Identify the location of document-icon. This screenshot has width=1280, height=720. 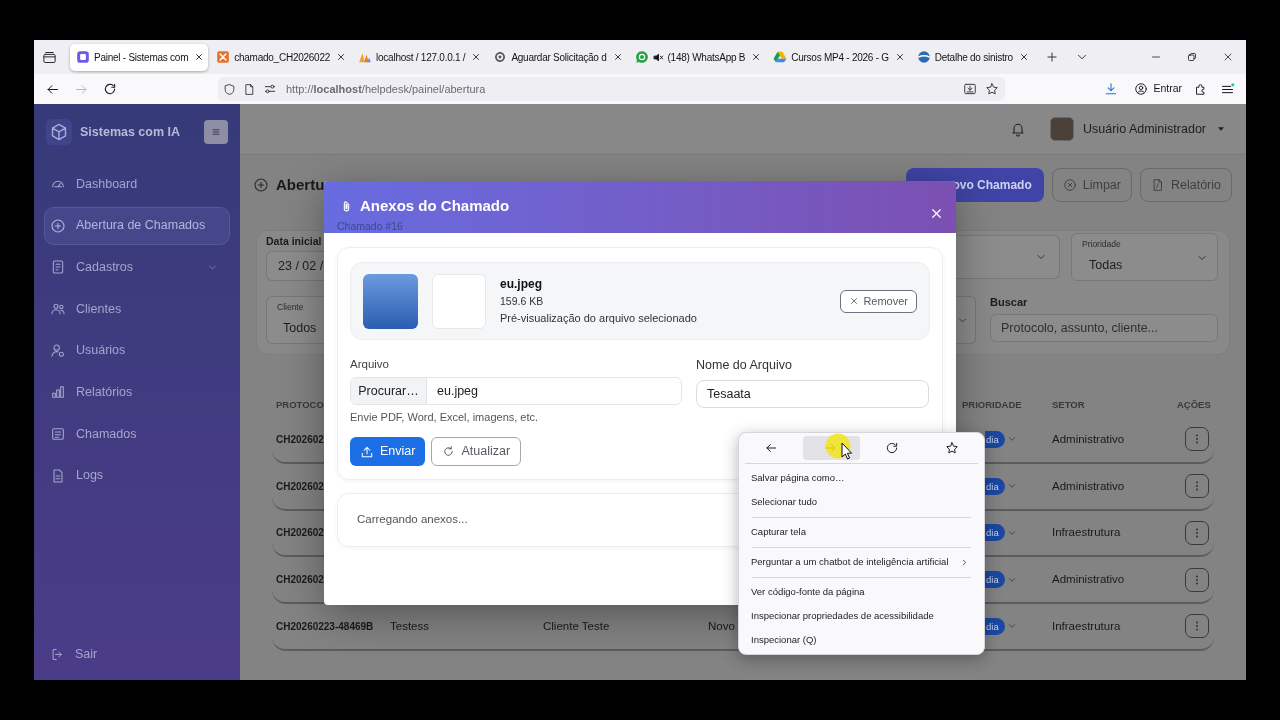
(58, 434).